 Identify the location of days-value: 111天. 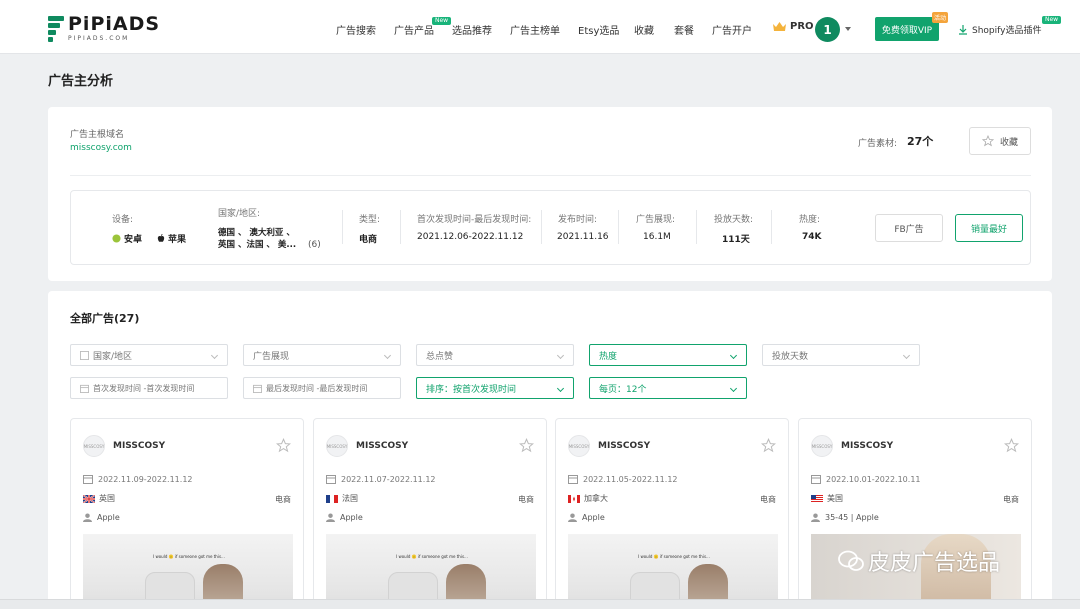
(736, 240).